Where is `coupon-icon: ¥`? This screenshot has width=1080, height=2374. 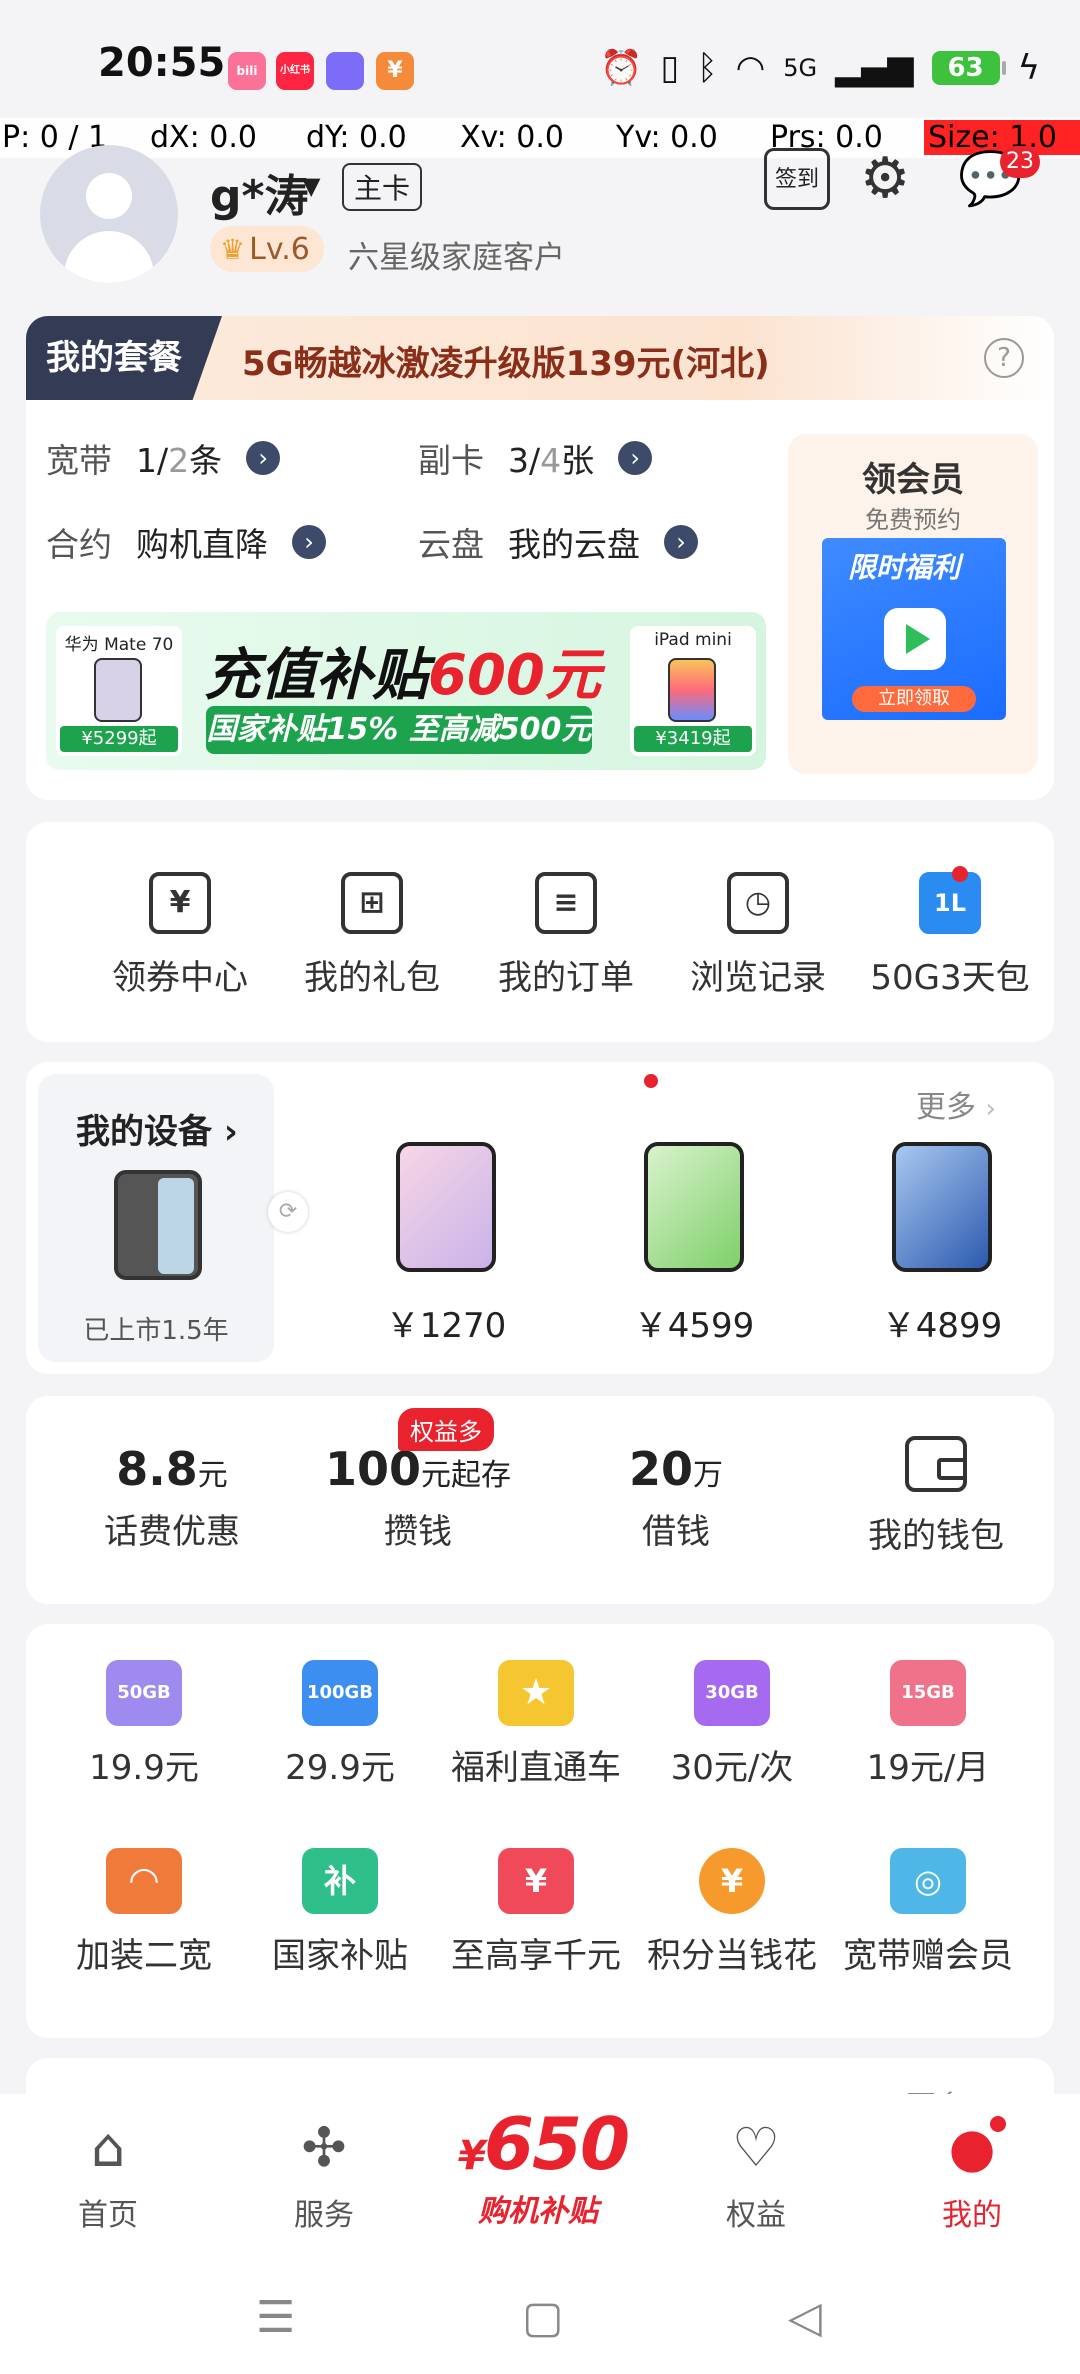
coupon-icon: ¥ is located at coordinates (180, 903).